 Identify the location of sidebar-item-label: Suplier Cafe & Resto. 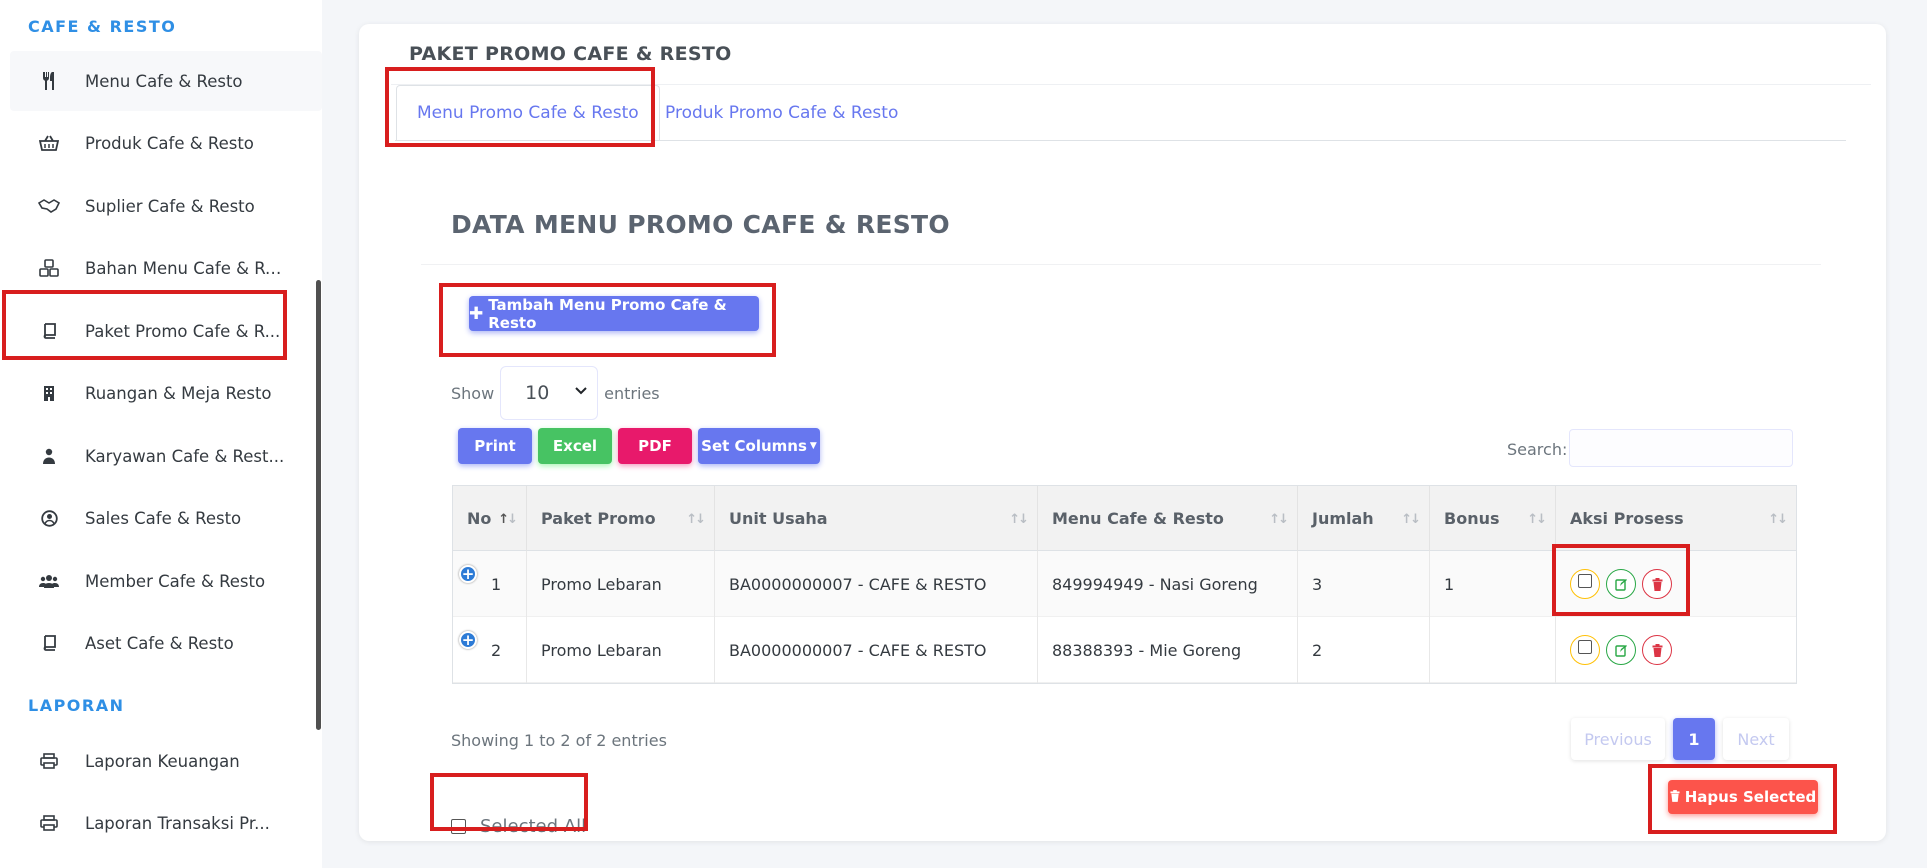
(170, 206).